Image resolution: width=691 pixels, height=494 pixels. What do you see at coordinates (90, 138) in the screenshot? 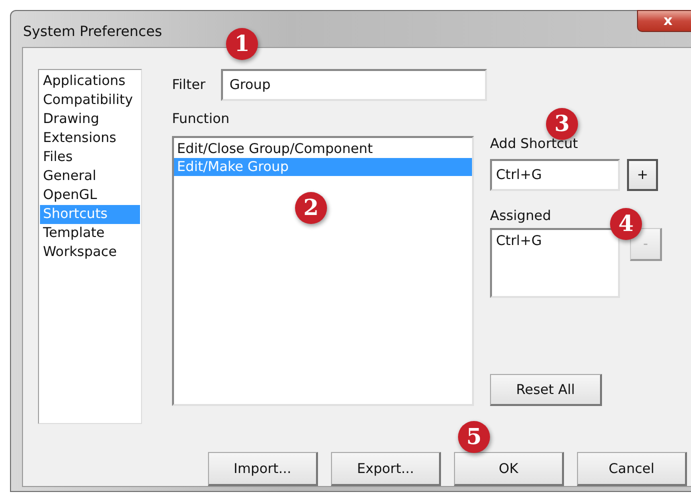
I see `category-item: Extensions` at bounding box center [90, 138].